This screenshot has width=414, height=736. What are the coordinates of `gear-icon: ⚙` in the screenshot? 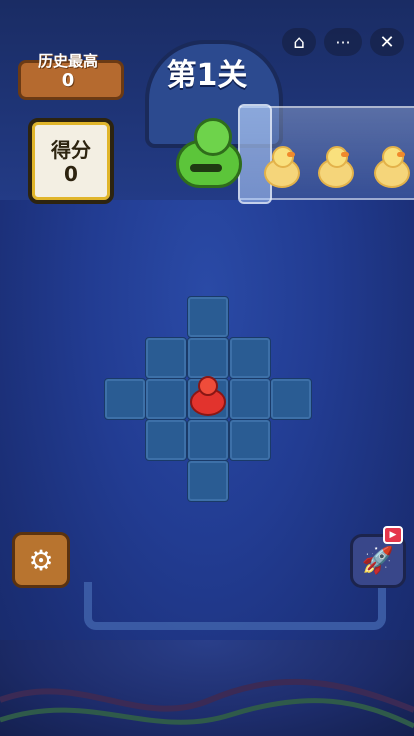 It's located at (41, 560).